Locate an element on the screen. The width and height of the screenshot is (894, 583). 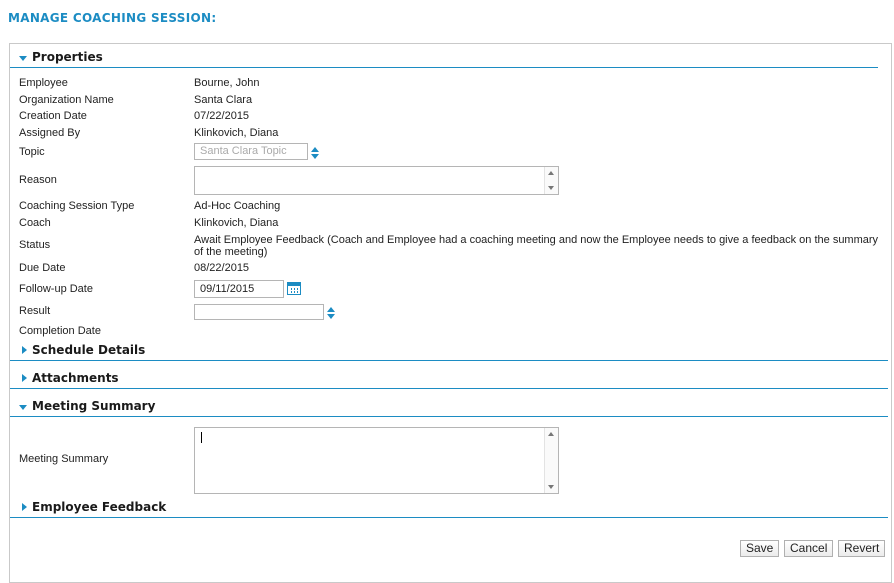
meeting-summary-section-header: Meeting Summary is located at coordinates (449, 407).